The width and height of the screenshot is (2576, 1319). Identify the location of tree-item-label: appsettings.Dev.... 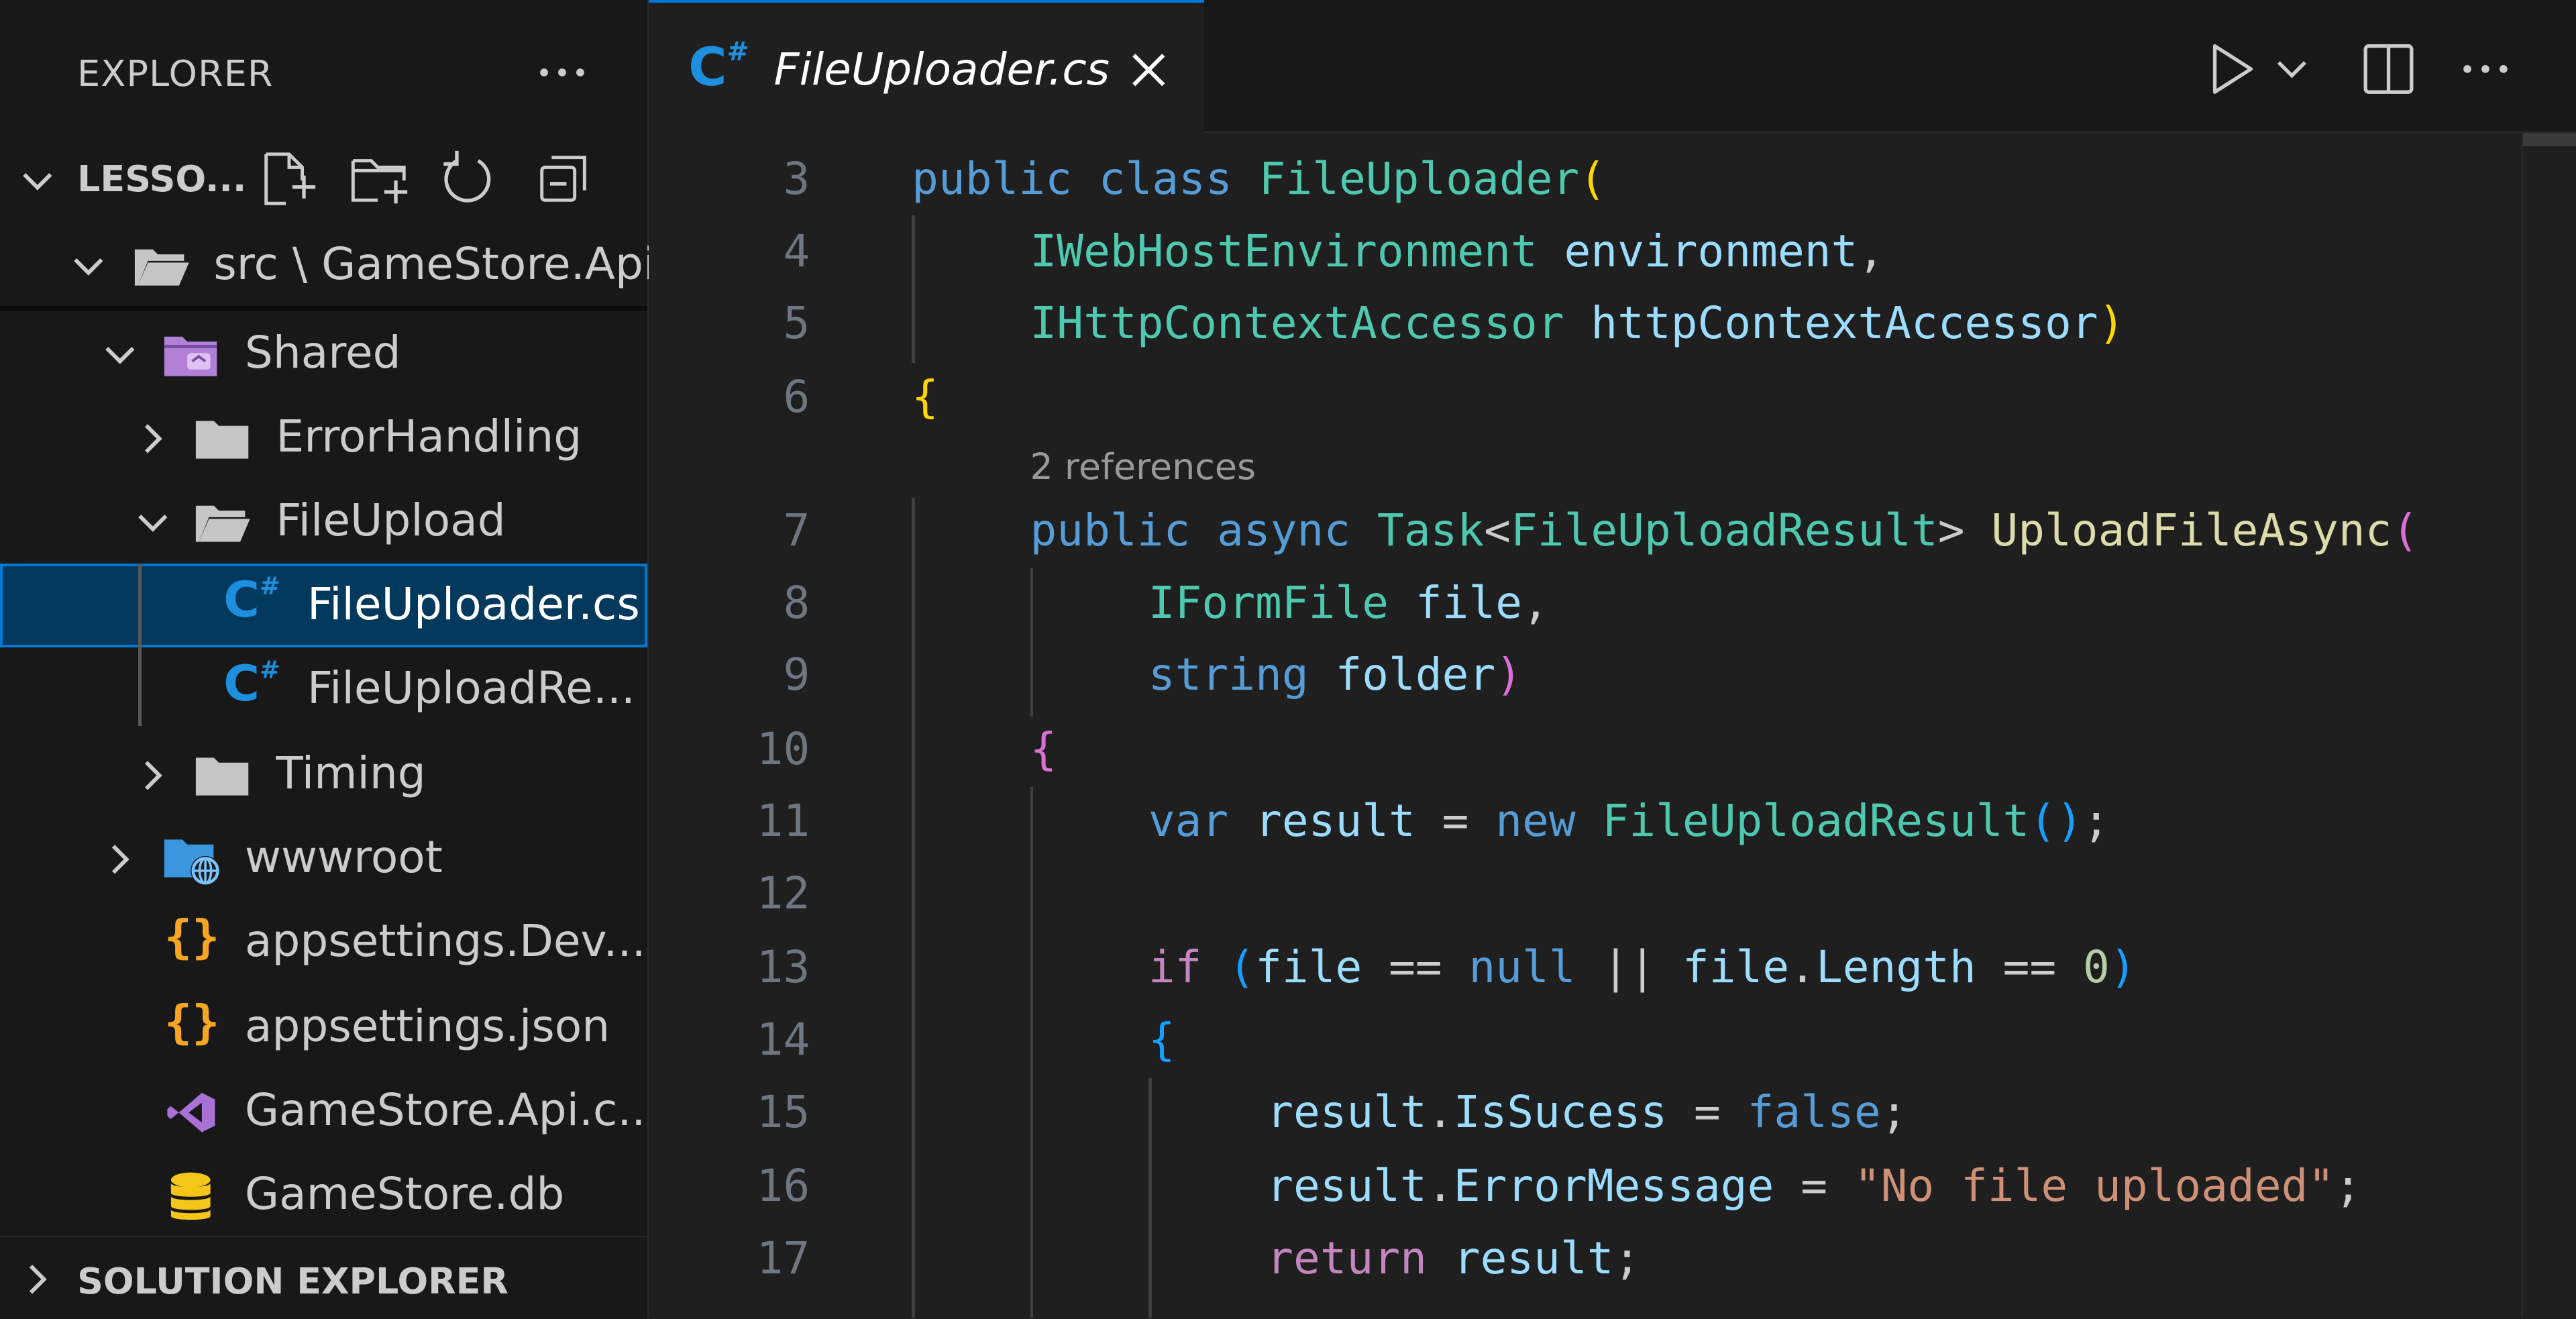
(445, 941).